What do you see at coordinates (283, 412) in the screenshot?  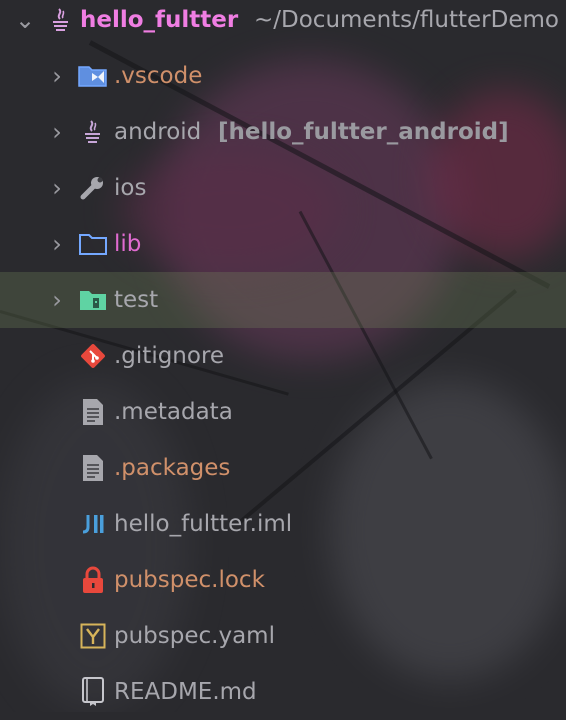 I see `tree-item-metadata: .metadata` at bounding box center [283, 412].